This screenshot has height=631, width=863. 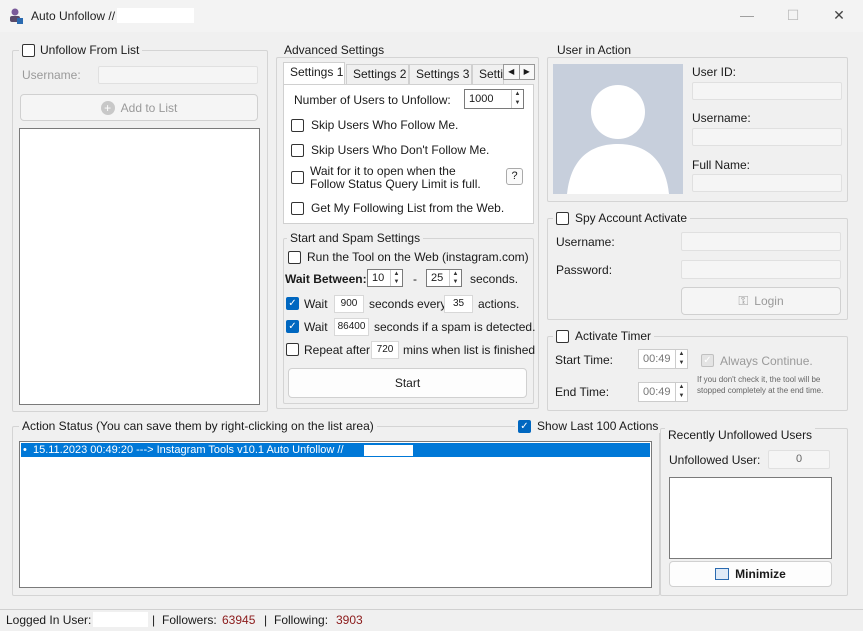 What do you see at coordinates (292, 349) in the screenshot?
I see `repeat-checkbox` at bounding box center [292, 349].